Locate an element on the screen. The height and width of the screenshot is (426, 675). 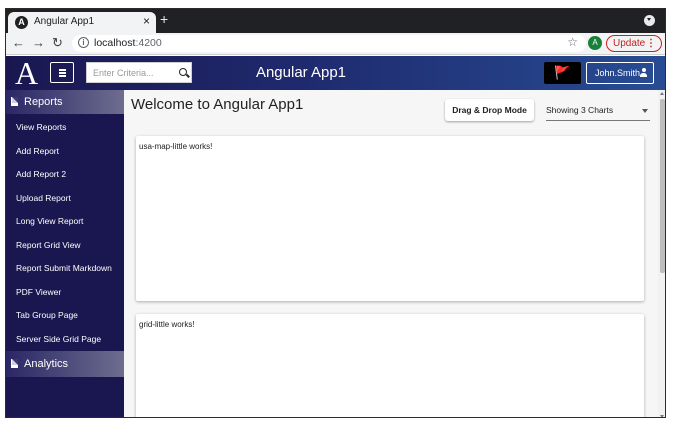
user-name: John.Smith is located at coordinates (618, 73).